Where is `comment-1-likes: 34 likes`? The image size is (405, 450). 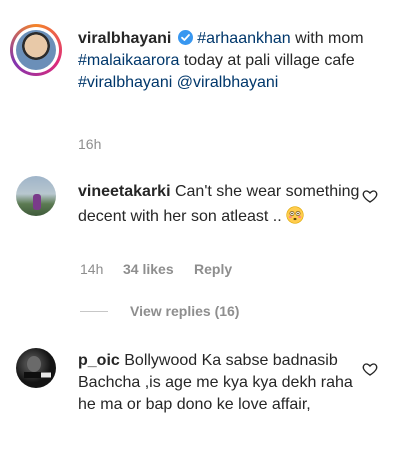
comment-1-likes: 34 likes is located at coordinates (148, 269).